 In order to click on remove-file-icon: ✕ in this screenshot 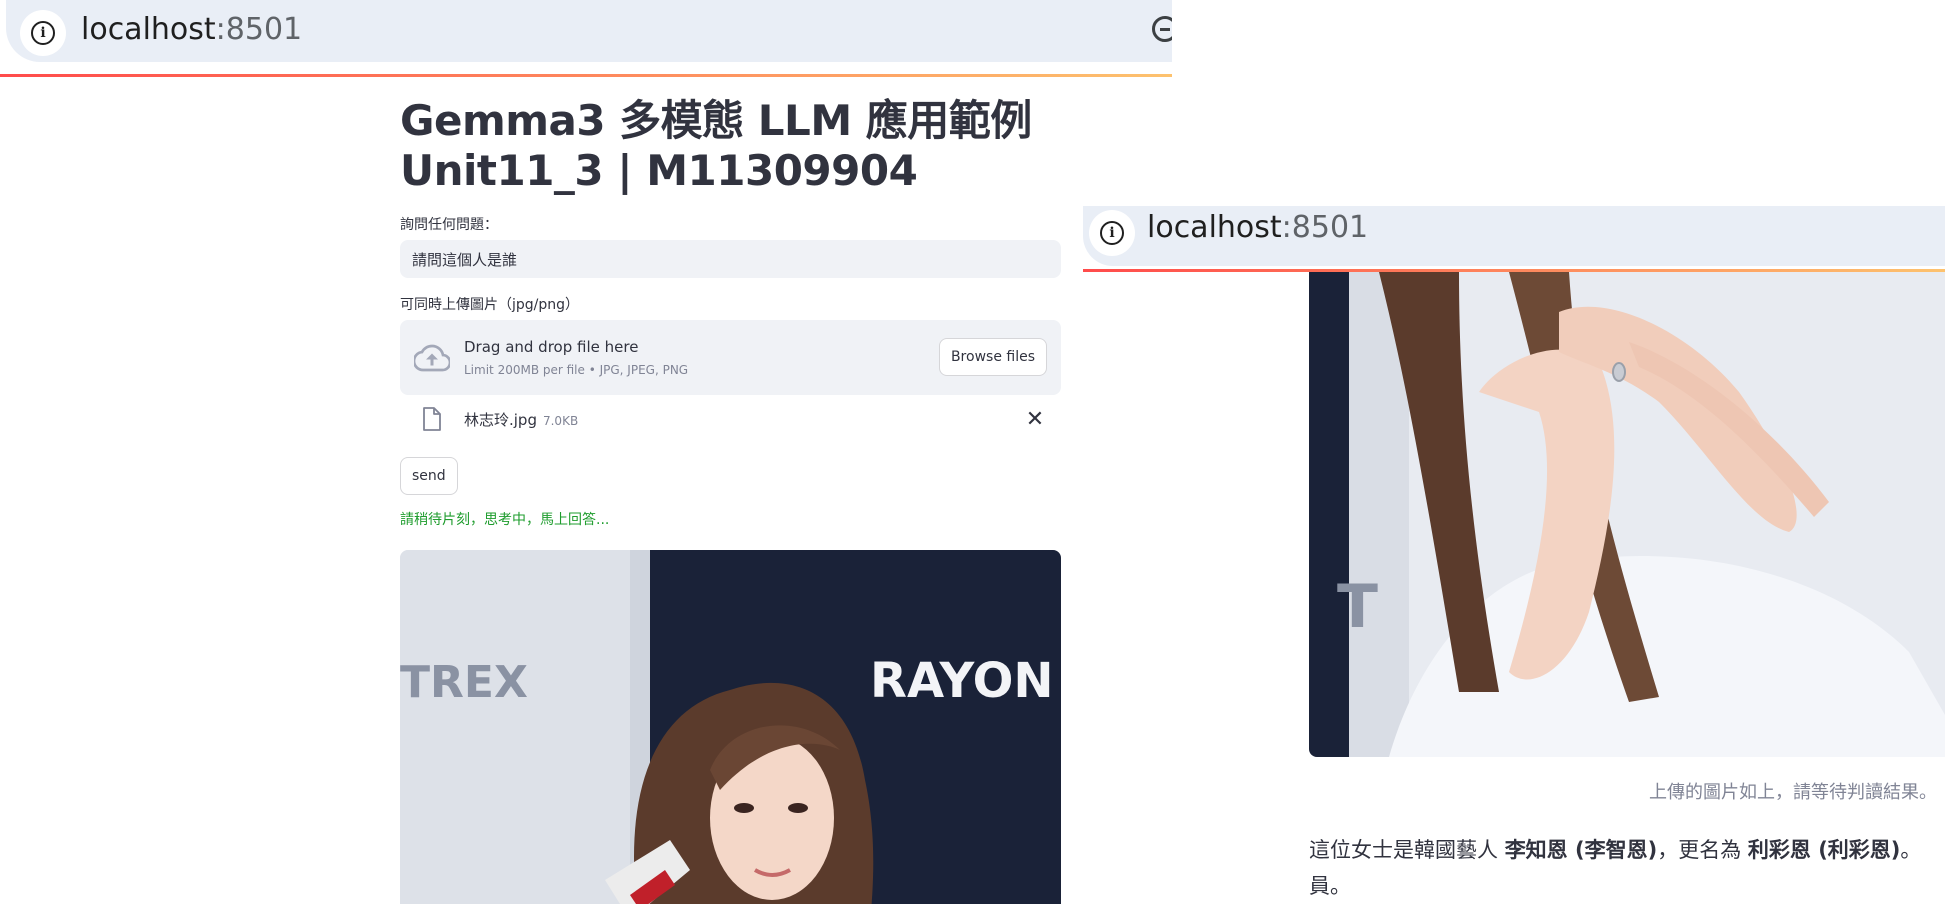, I will do `click(1035, 419)`.